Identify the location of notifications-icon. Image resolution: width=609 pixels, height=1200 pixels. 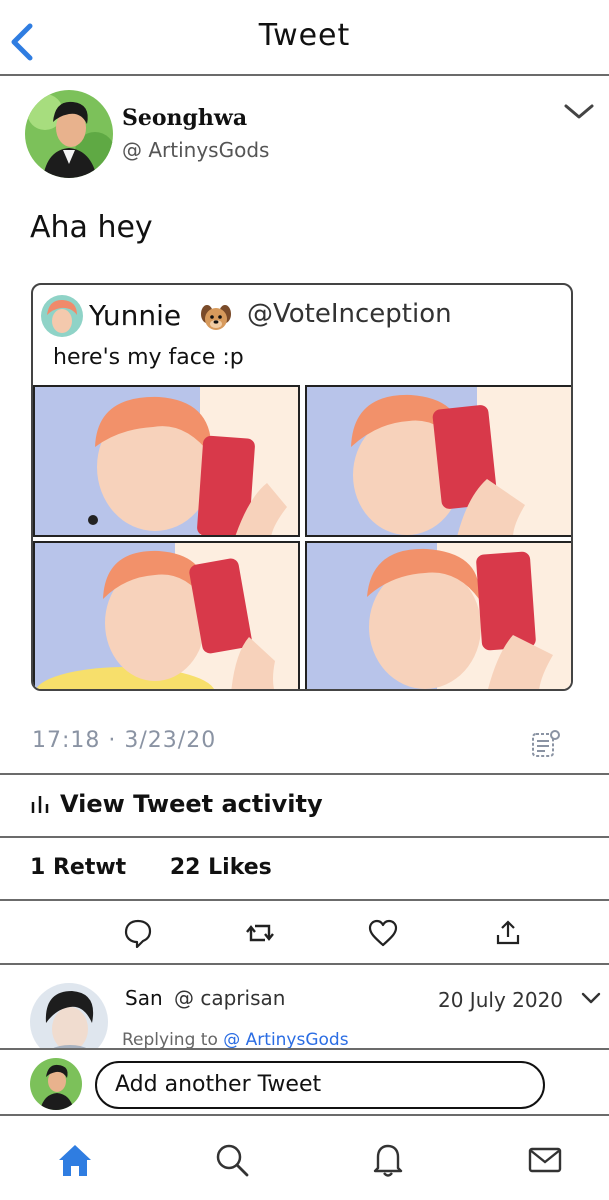
(388, 1160).